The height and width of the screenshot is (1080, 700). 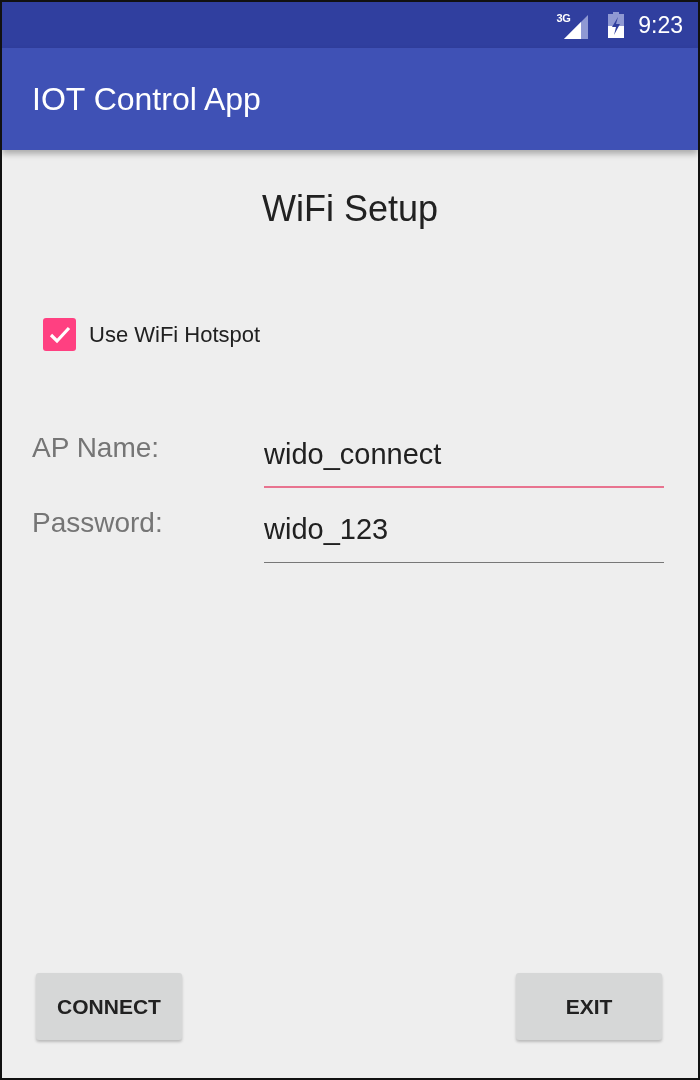 I want to click on connect-button: CONNECT, so click(x=109, y=1006).